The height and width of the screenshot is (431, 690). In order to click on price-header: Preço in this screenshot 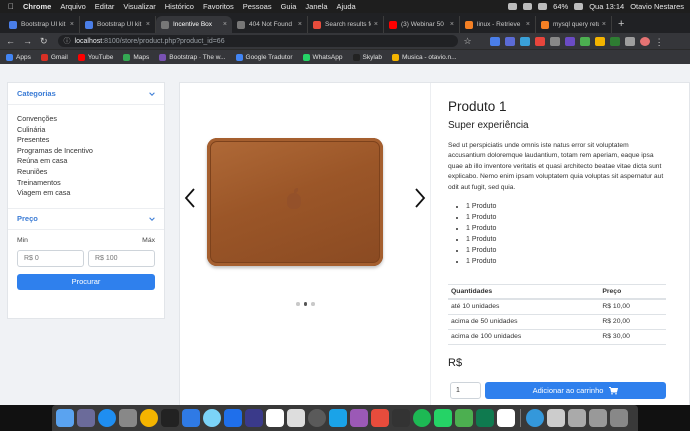, I will do `click(86, 218)`.